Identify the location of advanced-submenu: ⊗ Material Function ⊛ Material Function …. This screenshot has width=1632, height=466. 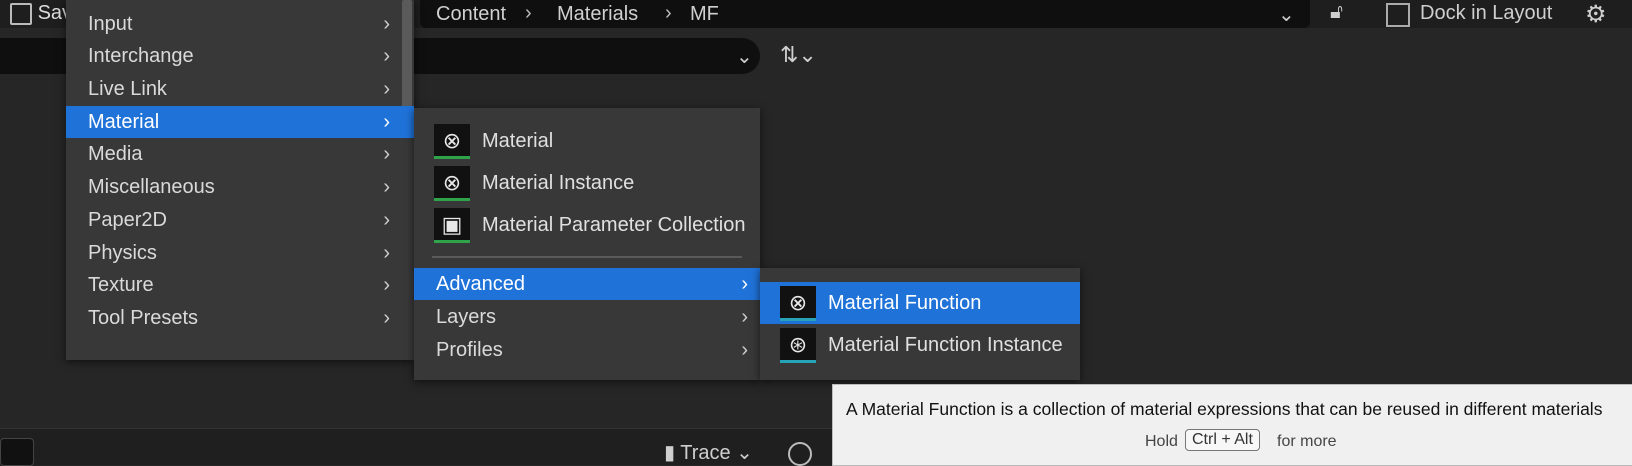
(920, 324).